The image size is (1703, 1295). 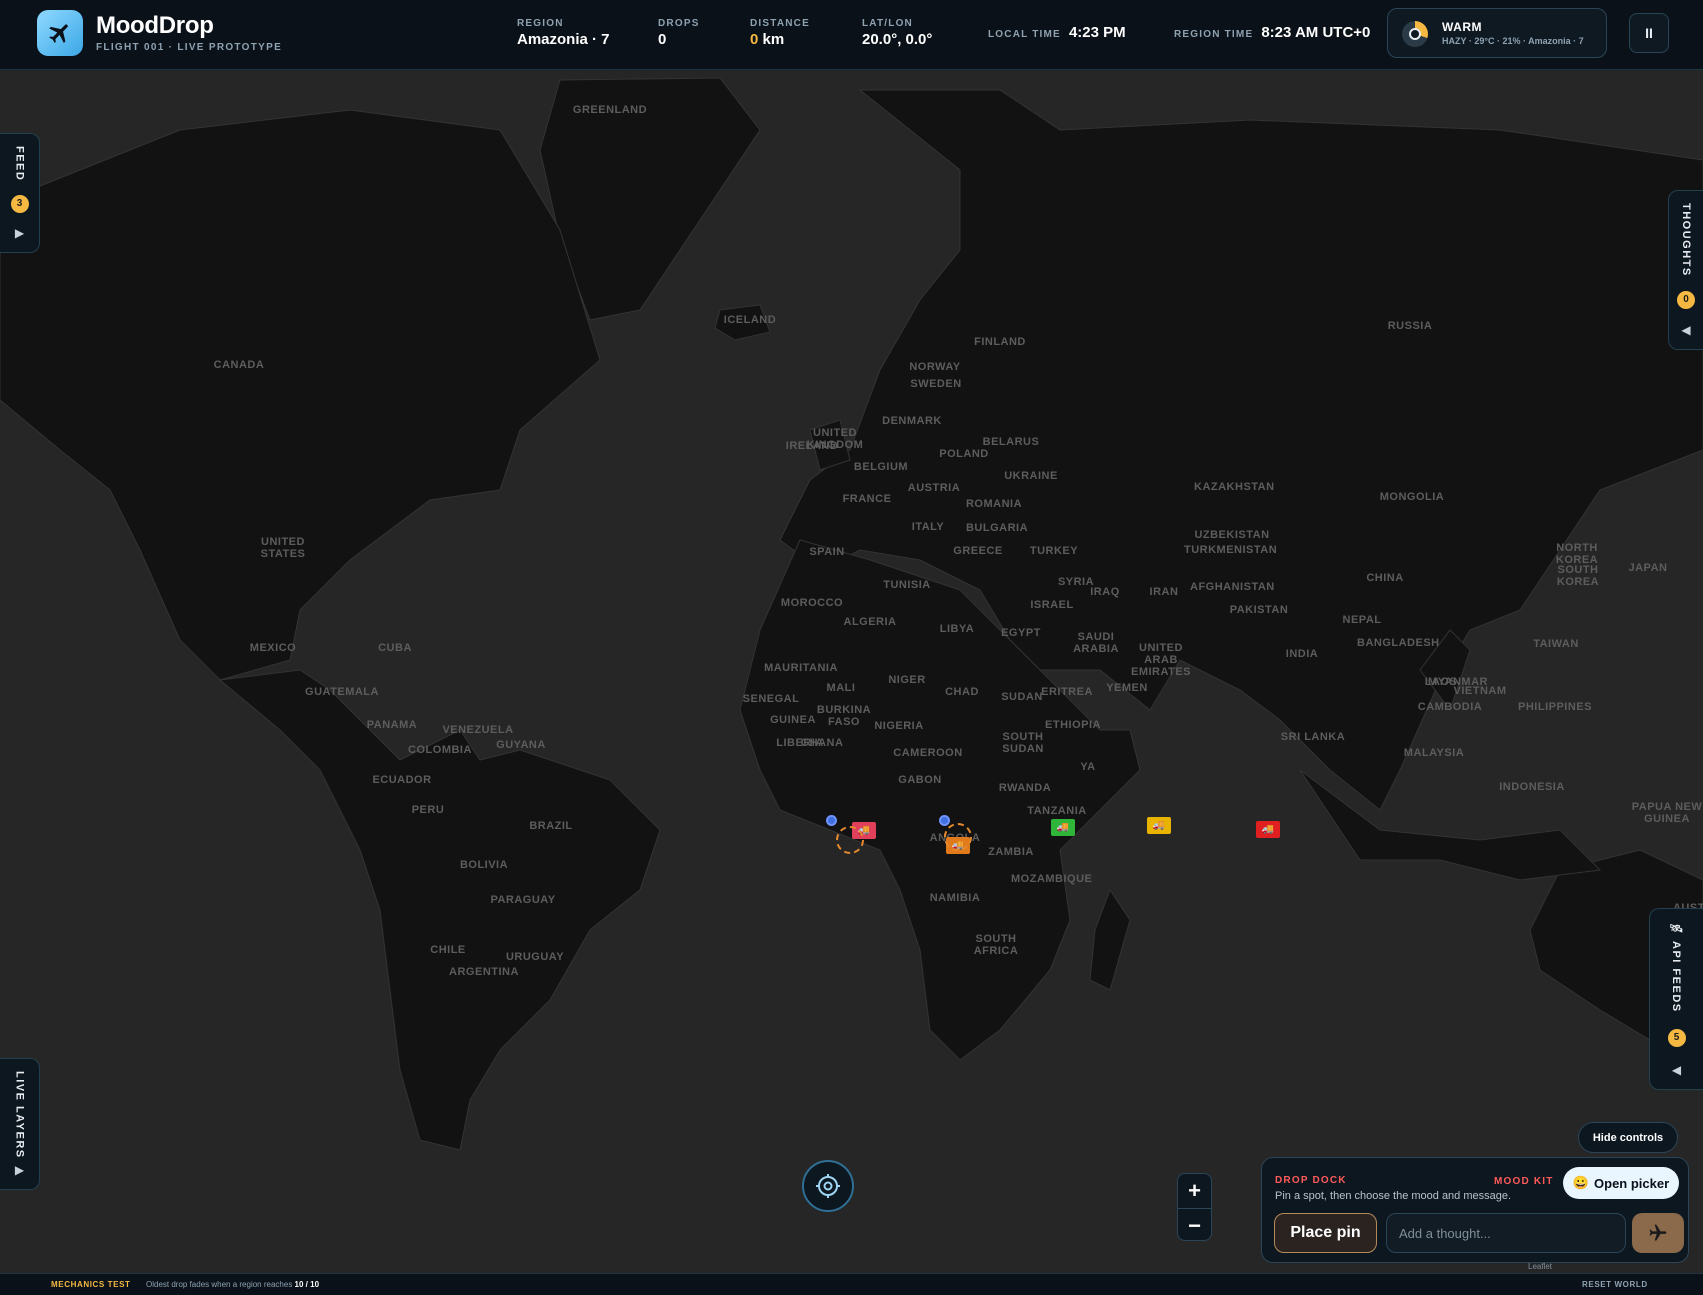 What do you see at coordinates (1088, 767) in the screenshot?
I see `map-label: YA` at bounding box center [1088, 767].